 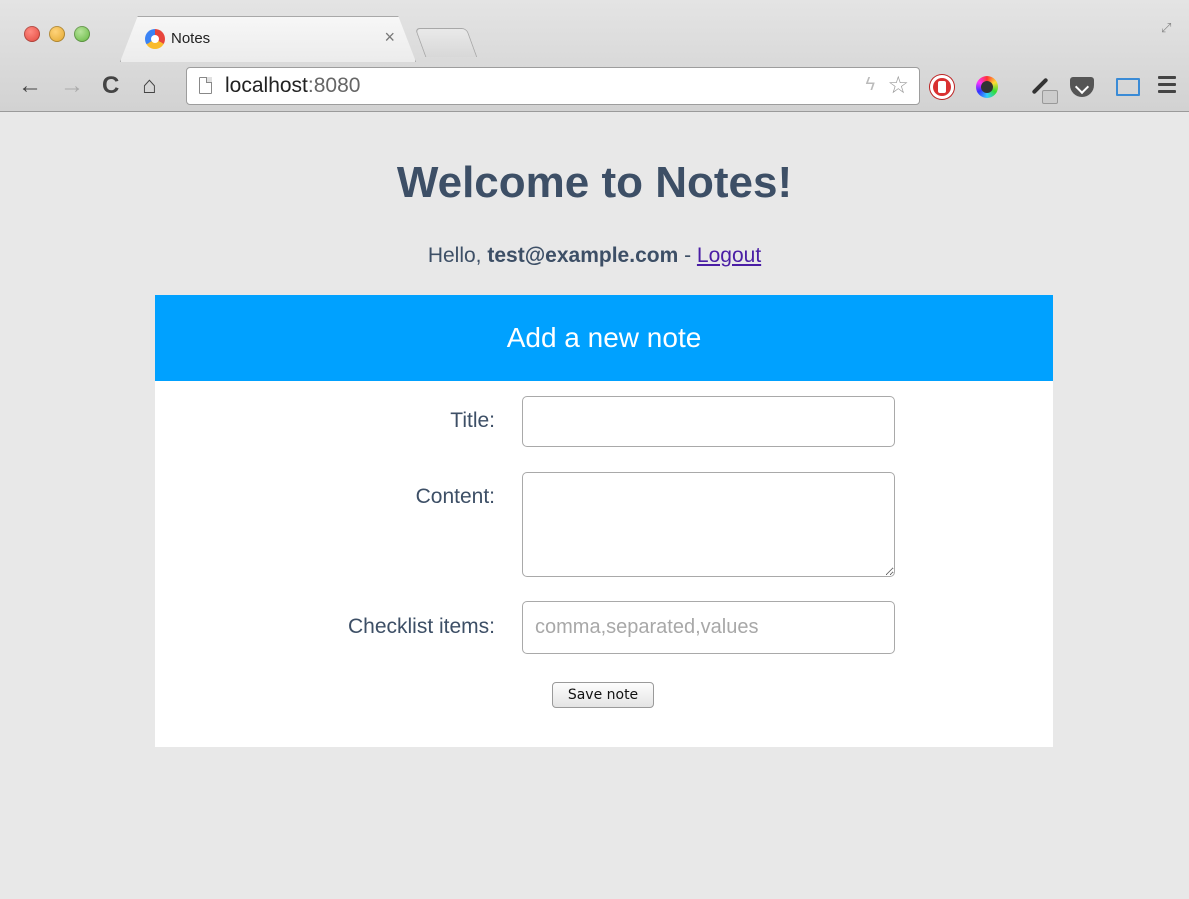 I want to click on window-icon, so click(x=1128, y=87).